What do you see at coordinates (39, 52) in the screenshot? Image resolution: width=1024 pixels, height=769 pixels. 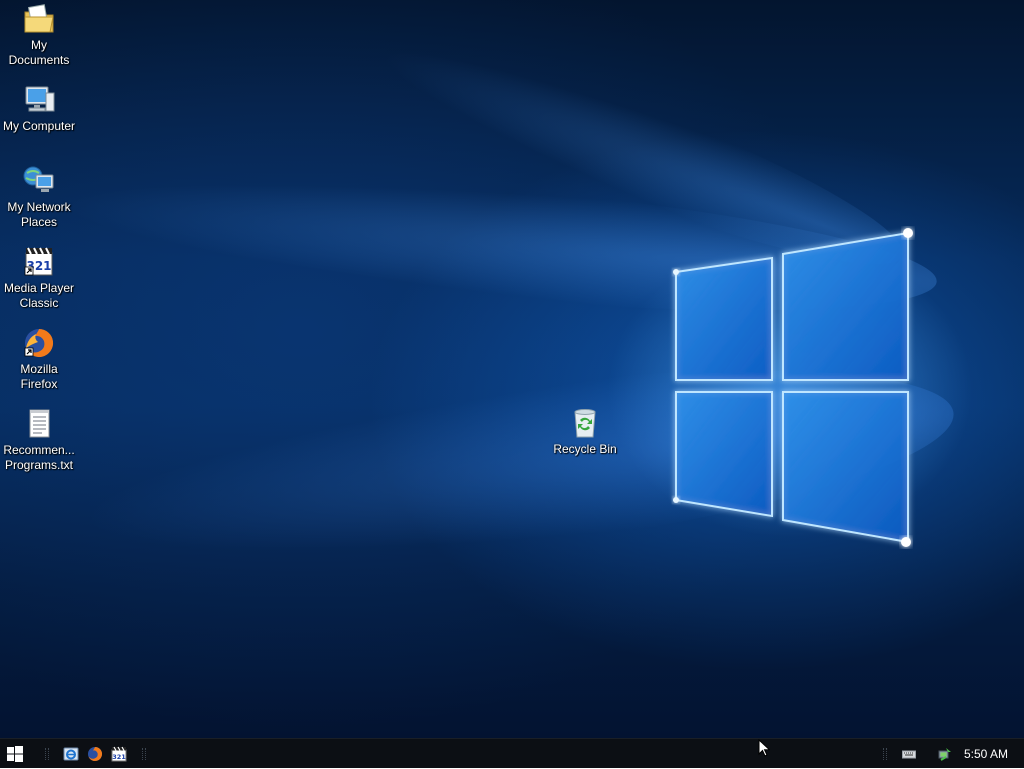 I see `desktop-icon-label: My Documents` at bounding box center [39, 52].